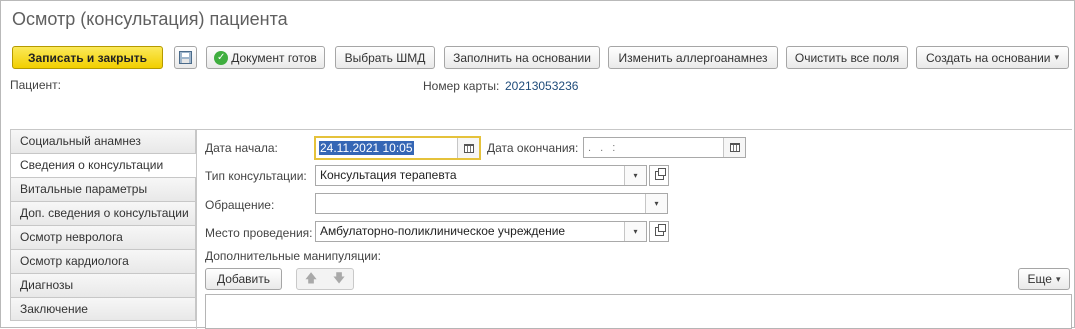 This screenshot has width=1075, height=329. What do you see at coordinates (259, 233) in the screenshot?
I see `place-label: Место проведения:` at bounding box center [259, 233].